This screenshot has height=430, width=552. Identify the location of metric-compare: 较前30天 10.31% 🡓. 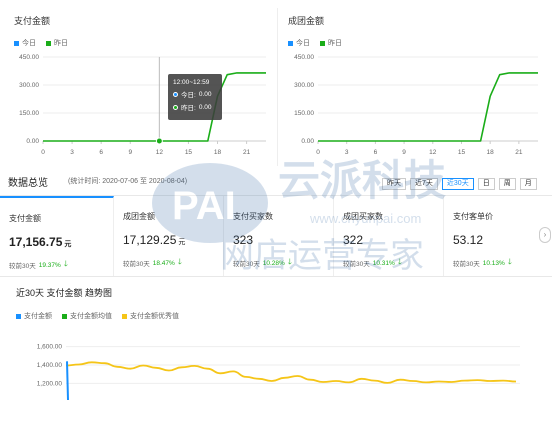
(372, 263).